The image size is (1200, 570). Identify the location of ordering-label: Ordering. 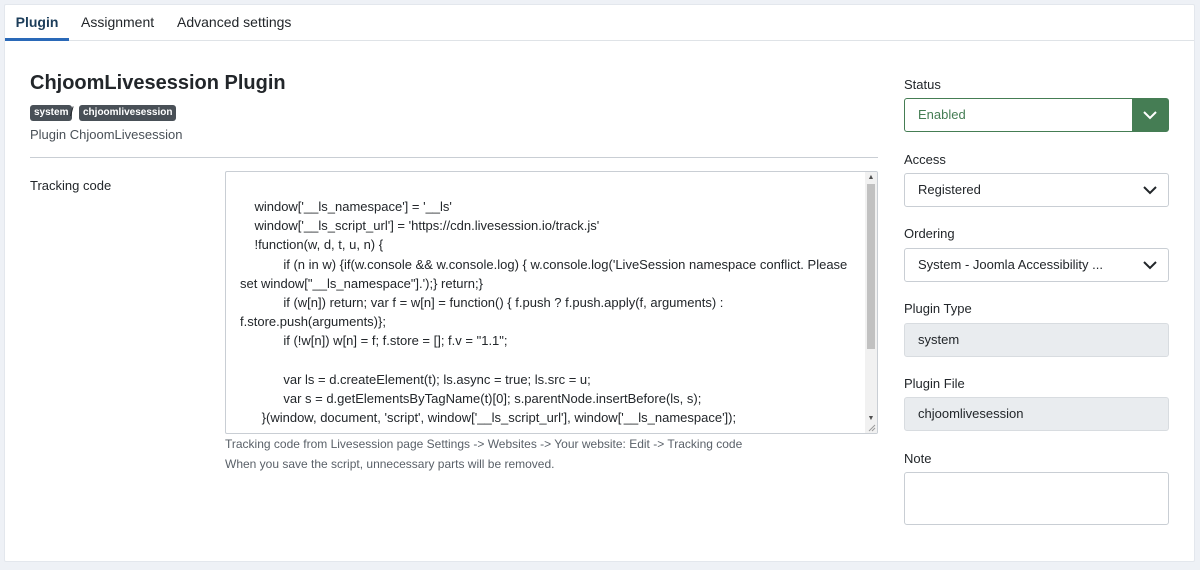
(929, 233).